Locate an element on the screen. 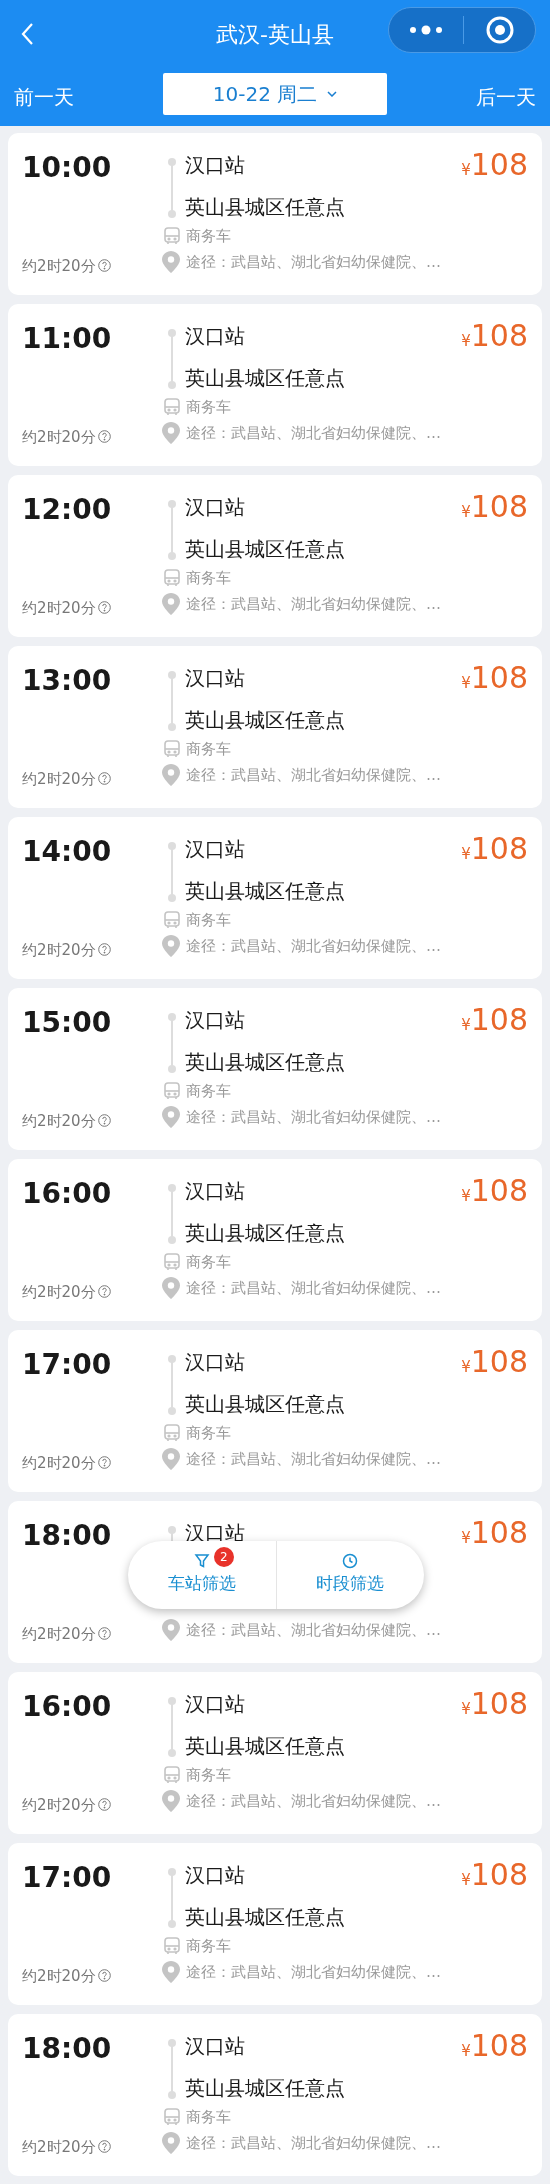 The image size is (550, 2184). departure-time: 15:00 is located at coordinates (67, 1023).